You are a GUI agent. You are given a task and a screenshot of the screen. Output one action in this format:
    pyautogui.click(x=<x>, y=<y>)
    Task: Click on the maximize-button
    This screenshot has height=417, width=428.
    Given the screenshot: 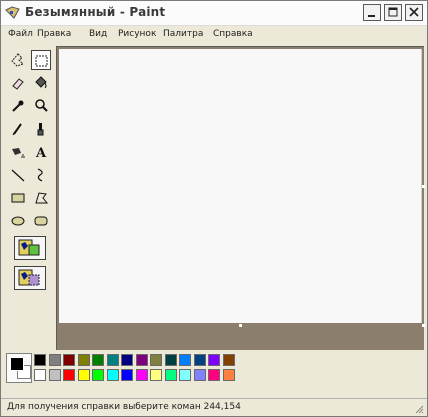 What is the action you would take?
    pyautogui.click(x=393, y=12)
    